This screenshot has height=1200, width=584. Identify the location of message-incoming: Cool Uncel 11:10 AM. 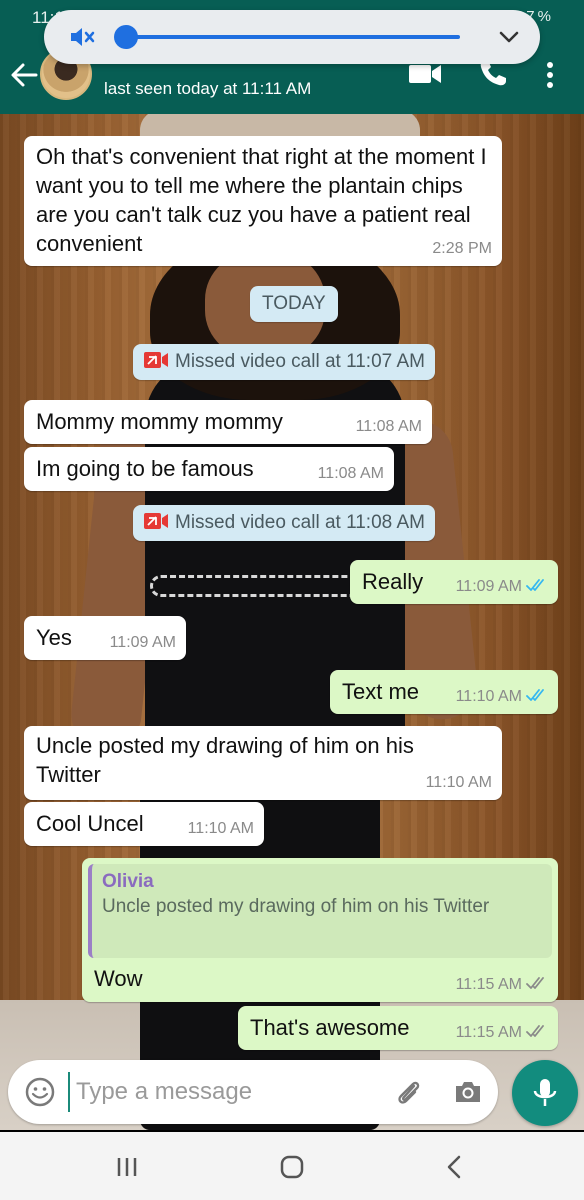
(144, 824).